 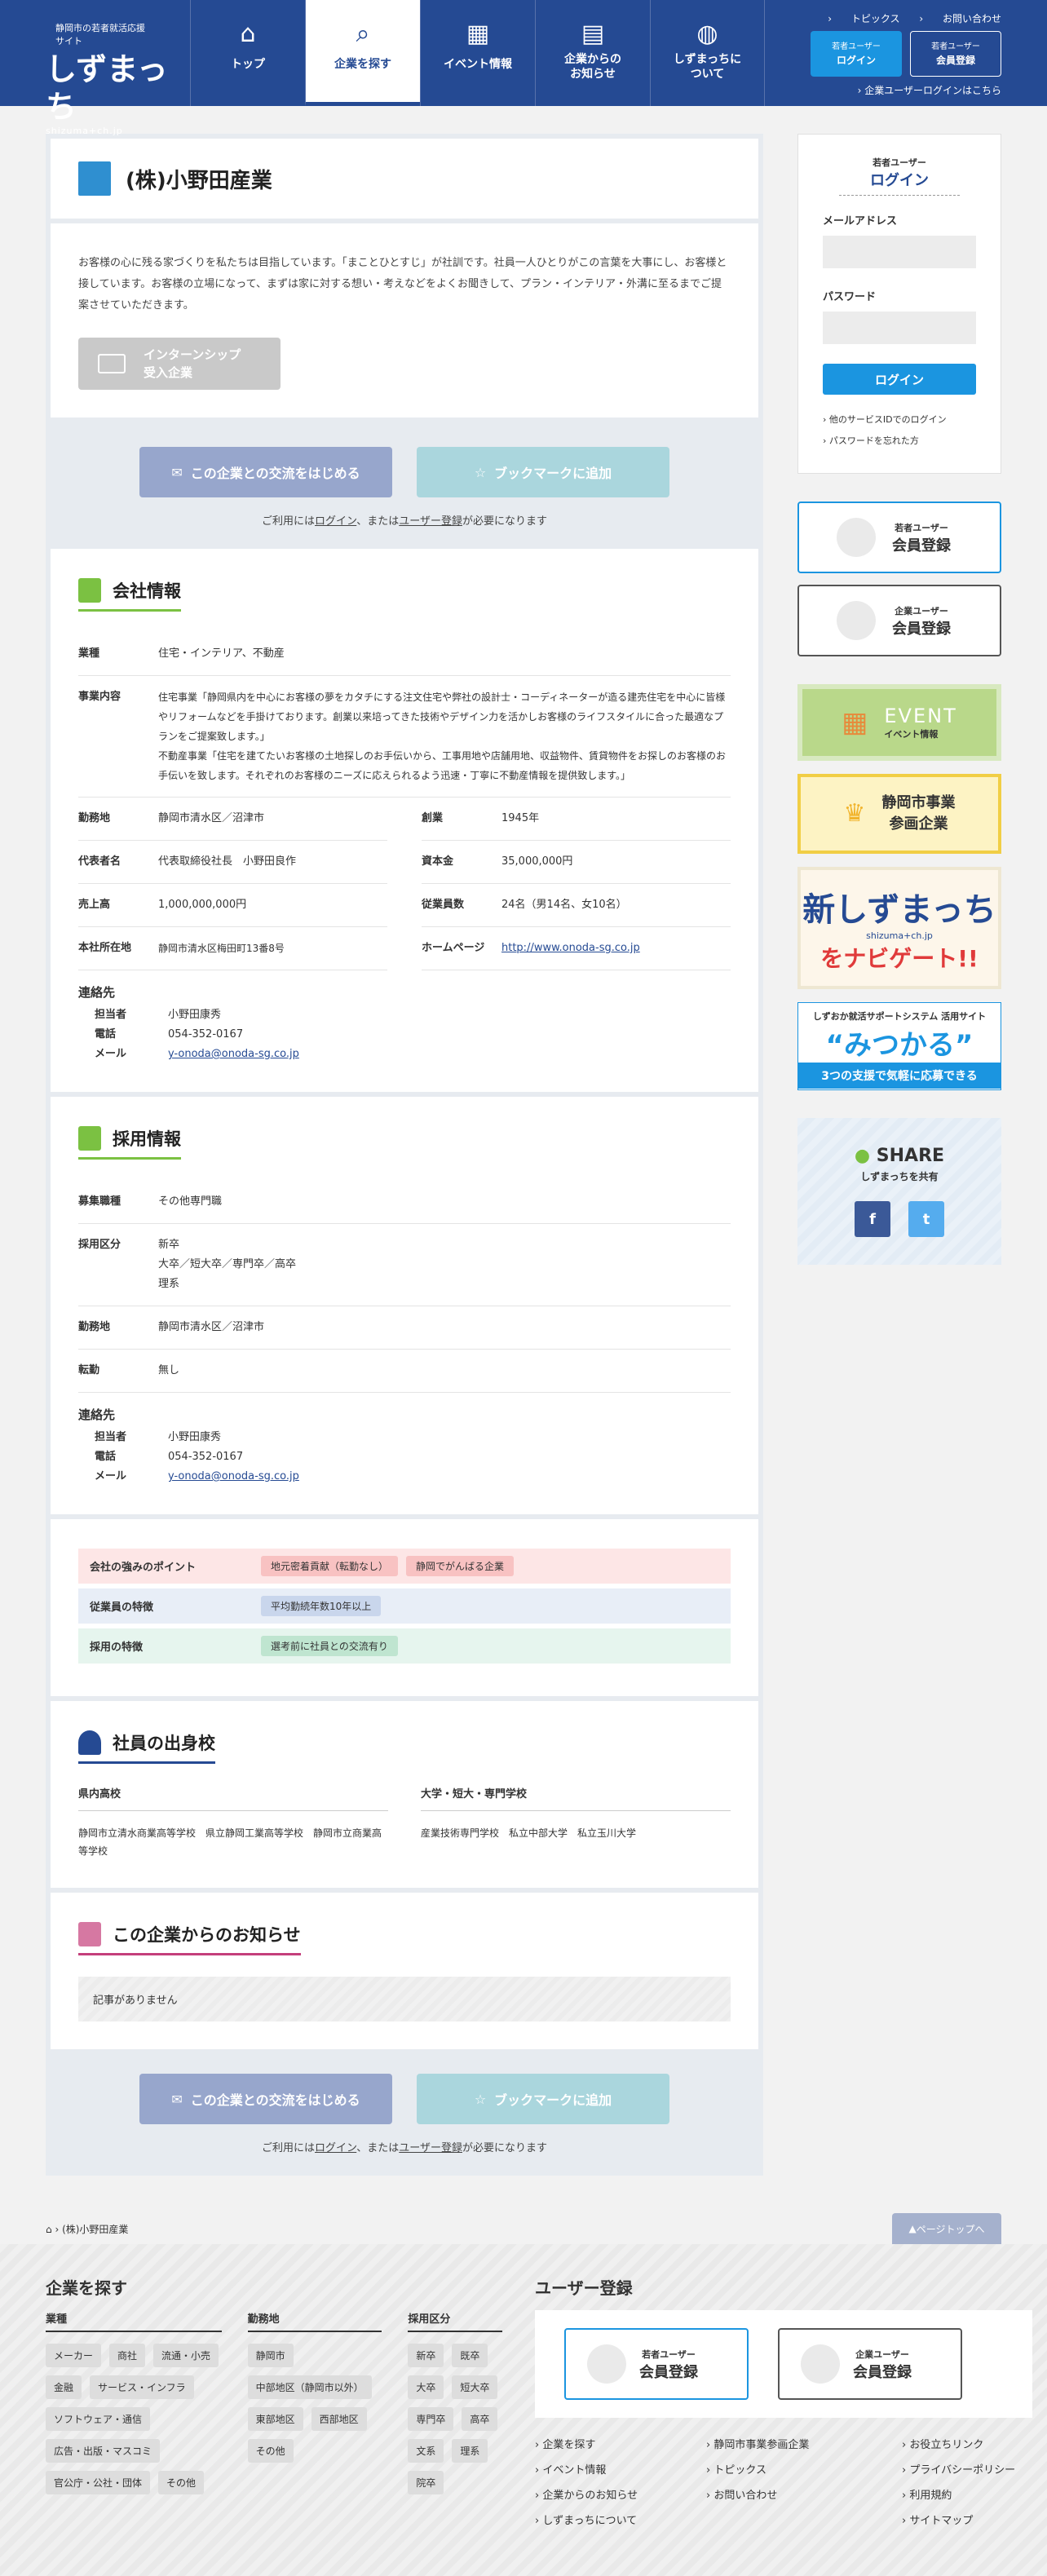 I want to click on category-chip: 大卒, so click(x=426, y=2387).